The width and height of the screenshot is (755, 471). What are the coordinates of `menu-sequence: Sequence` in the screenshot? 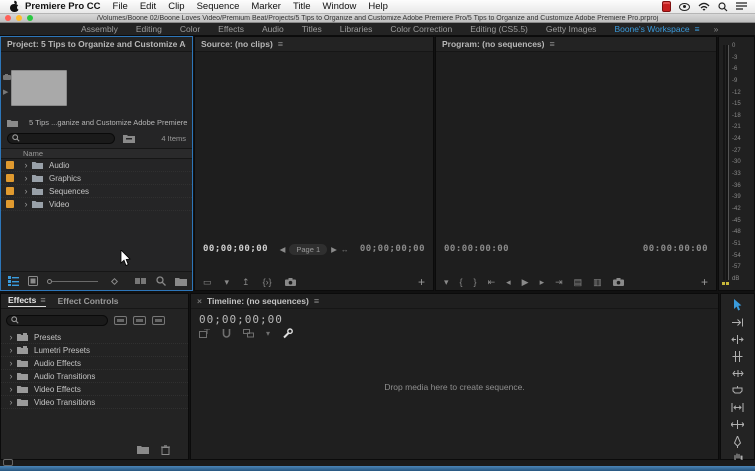 It's located at (218, 6).